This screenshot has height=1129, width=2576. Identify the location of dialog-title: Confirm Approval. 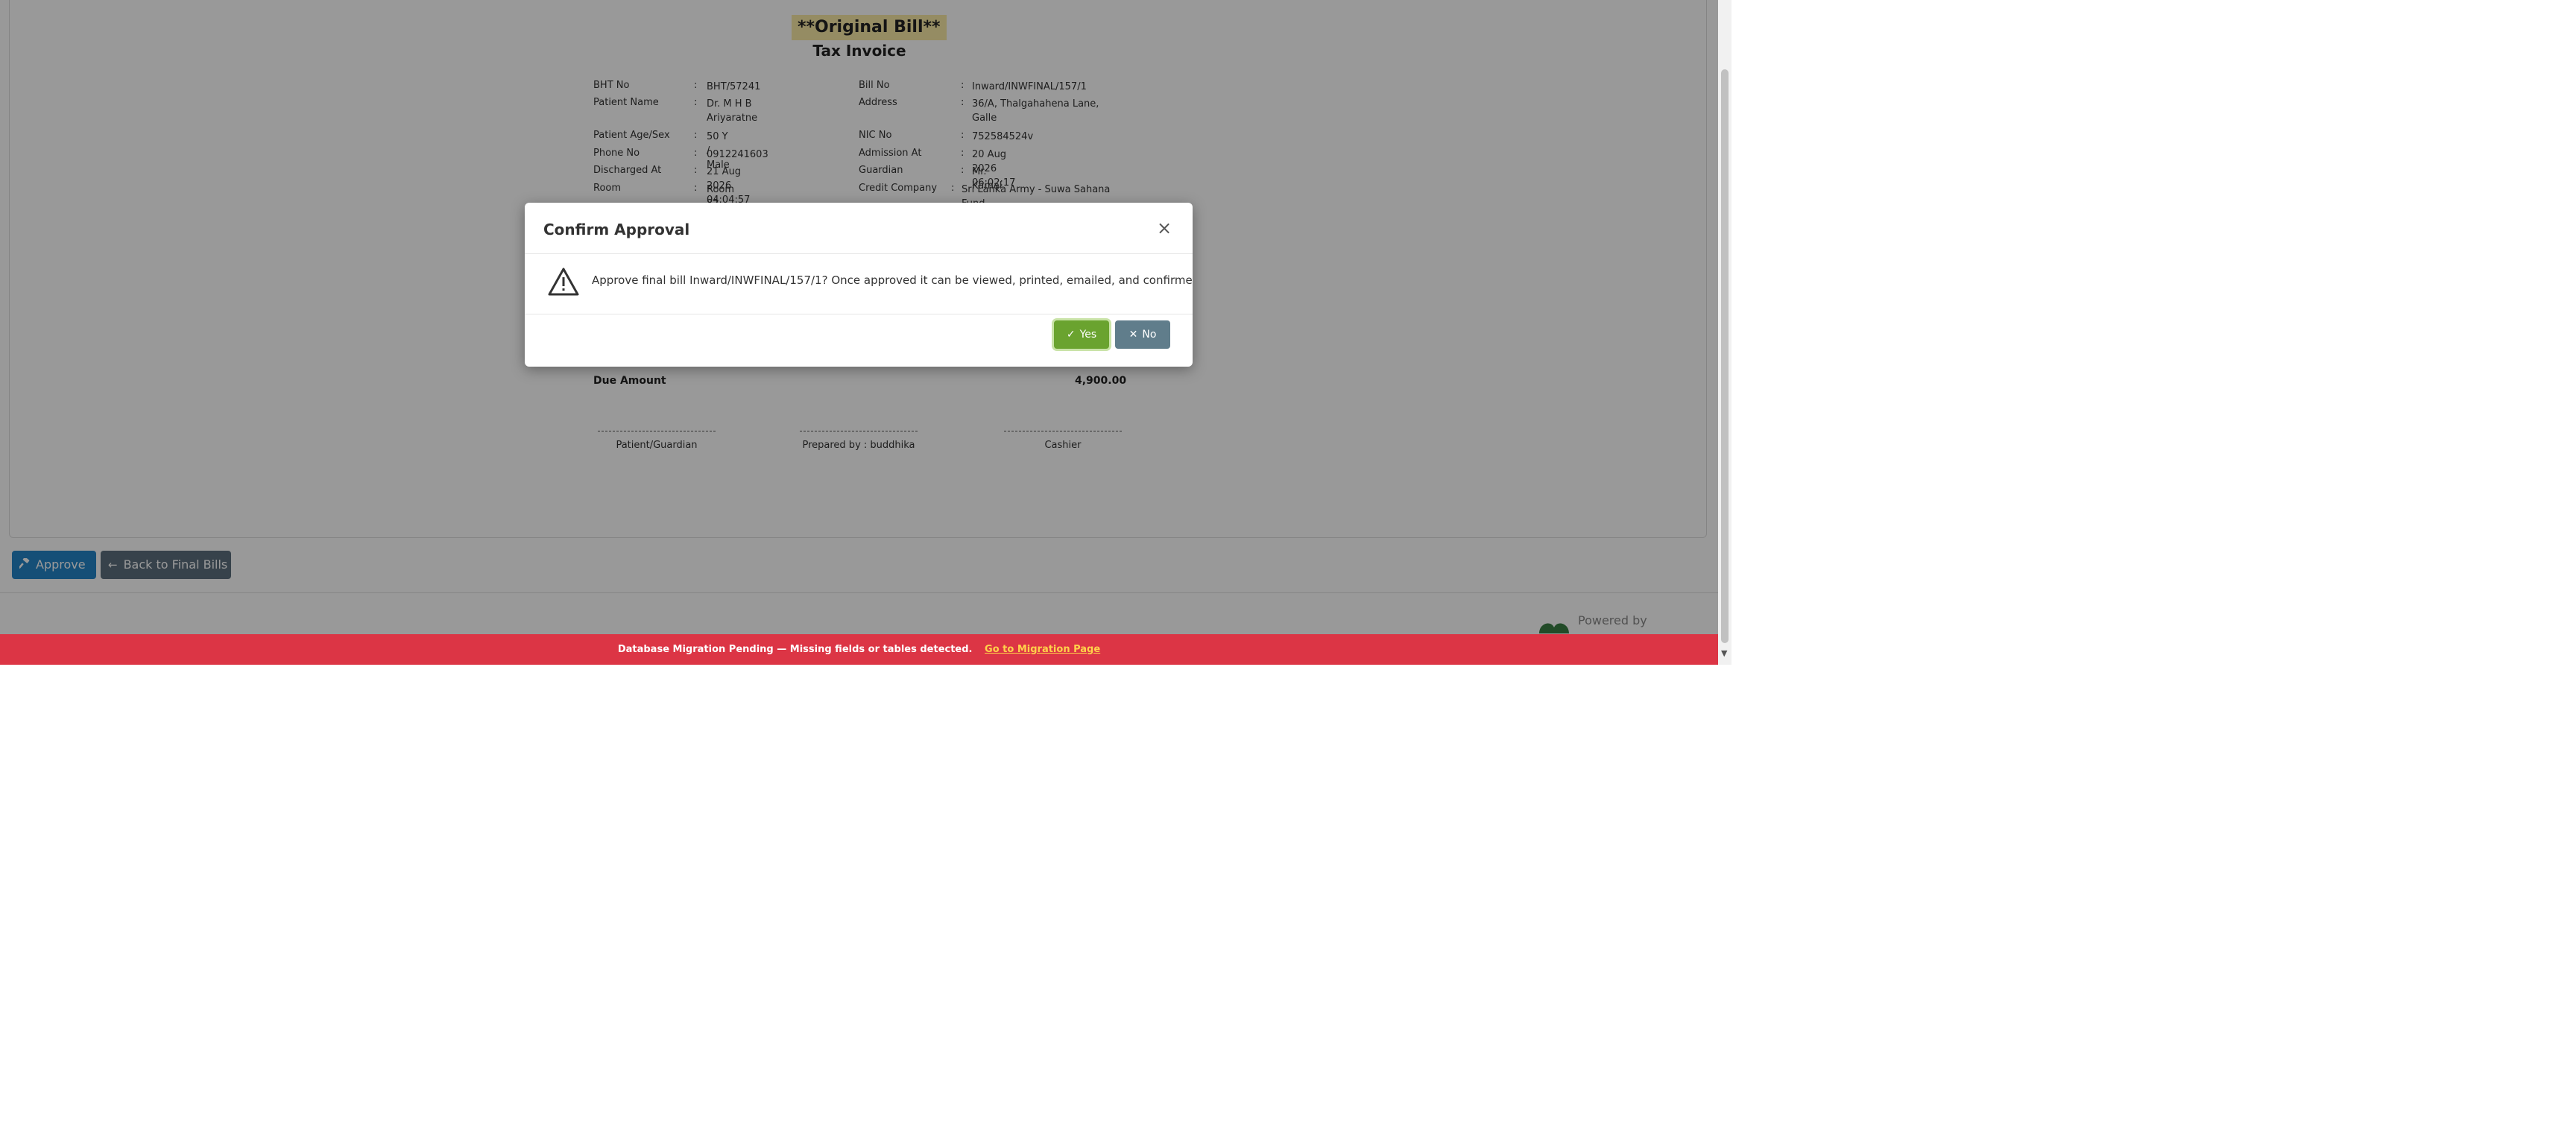
(617, 229).